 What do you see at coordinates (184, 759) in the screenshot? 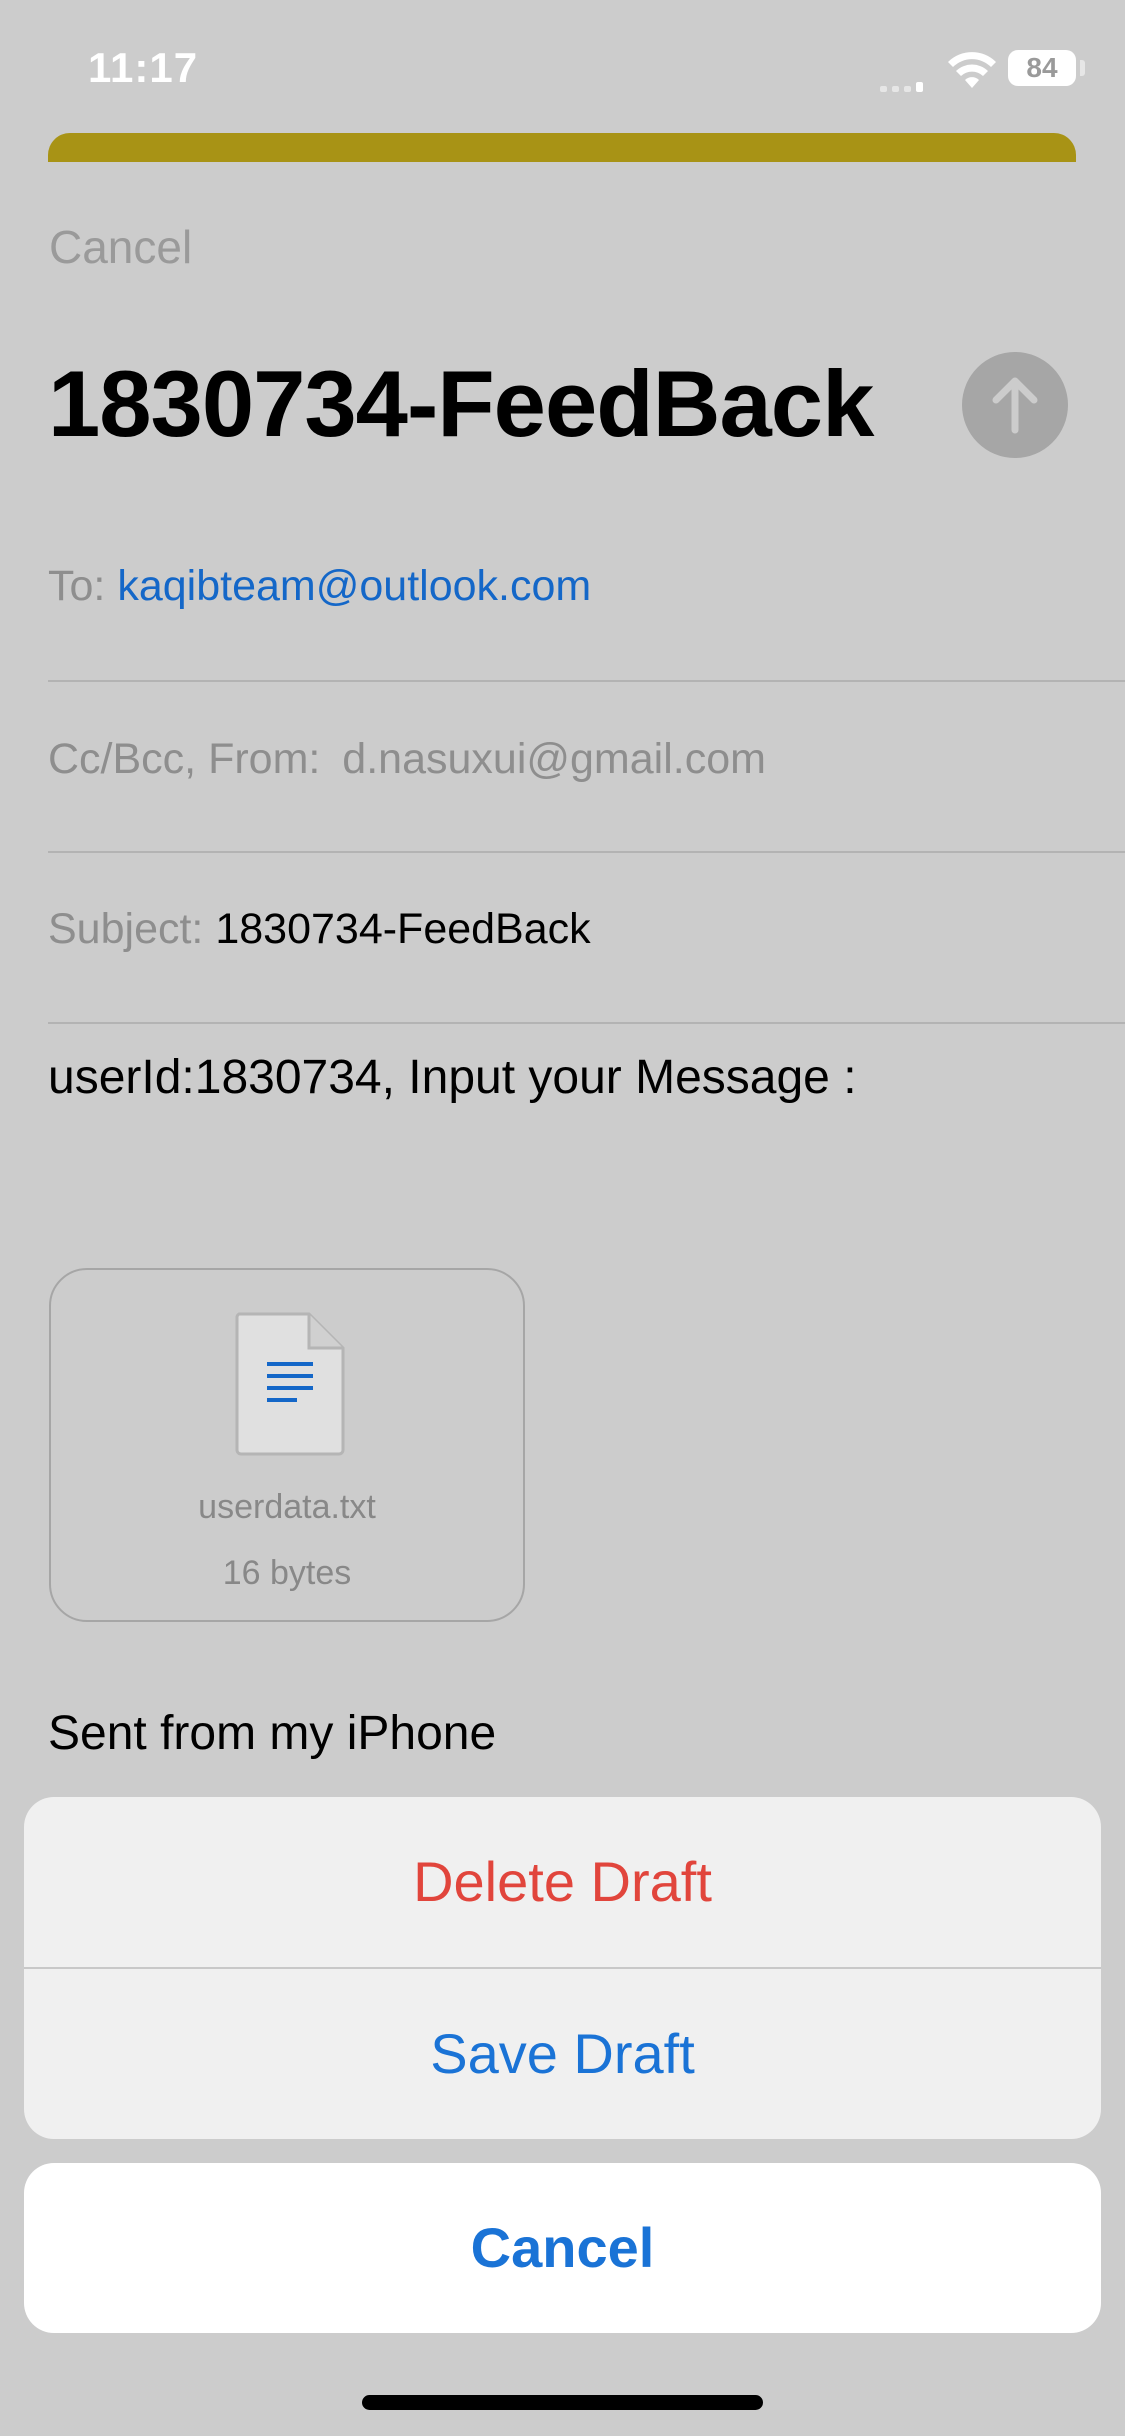
I see `cc-from-label: Cc/Bcc, From:` at bounding box center [184, 759].